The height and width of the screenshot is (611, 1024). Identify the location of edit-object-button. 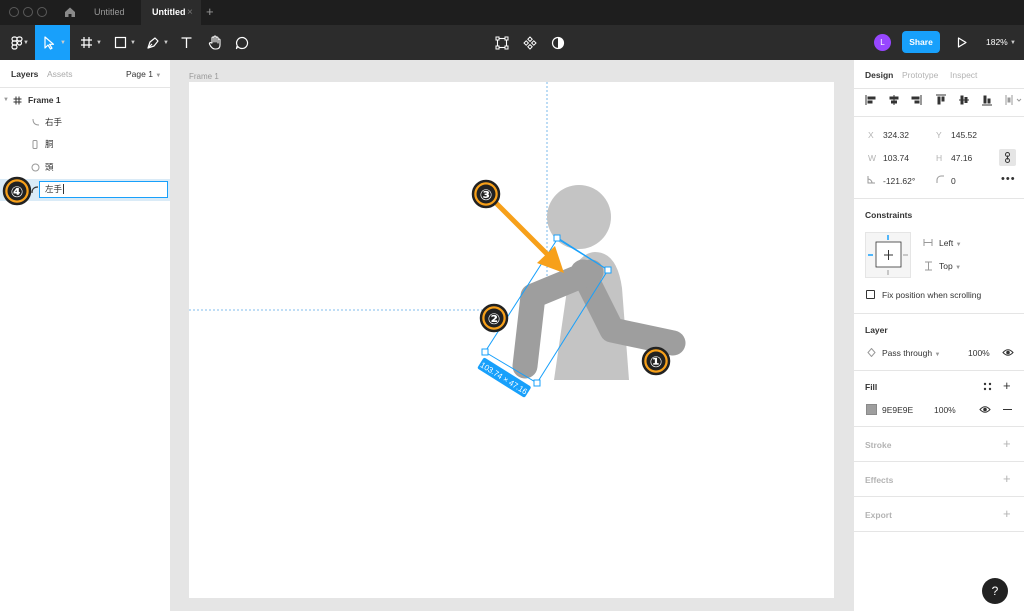
(502, 42).